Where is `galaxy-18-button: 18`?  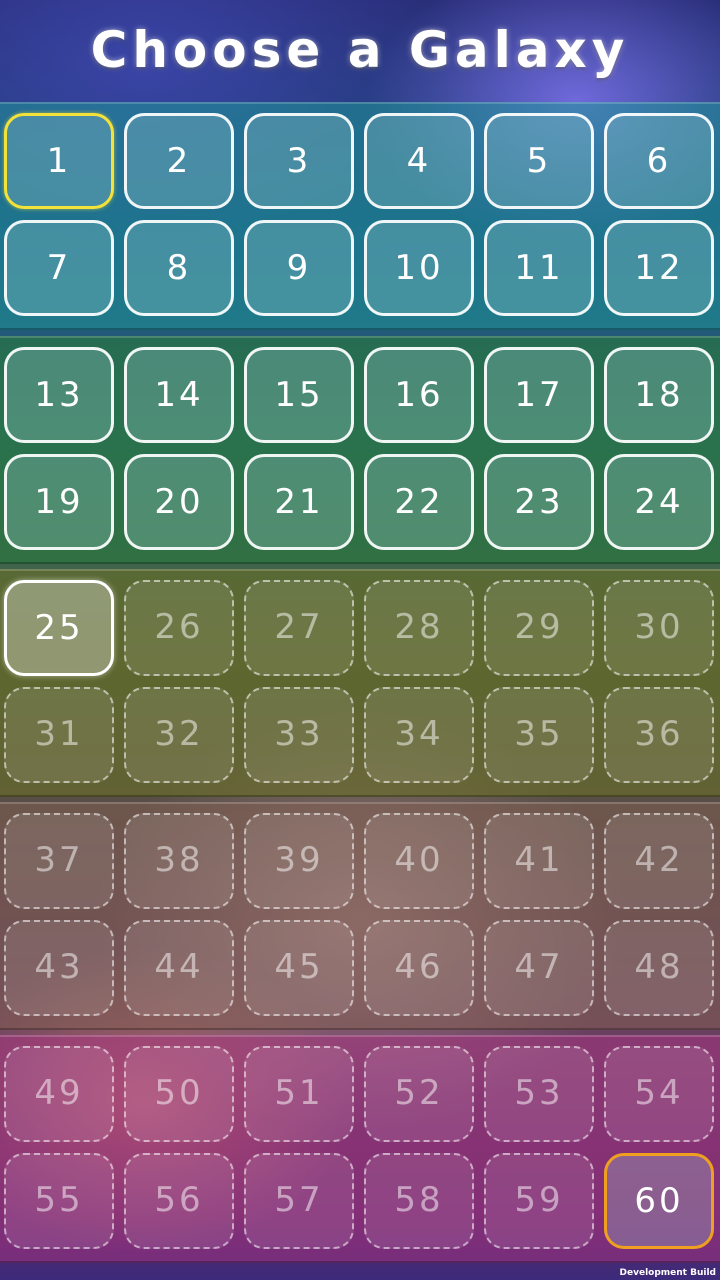
galaxy-18-button: 18 is located at coordinates (659, 395).